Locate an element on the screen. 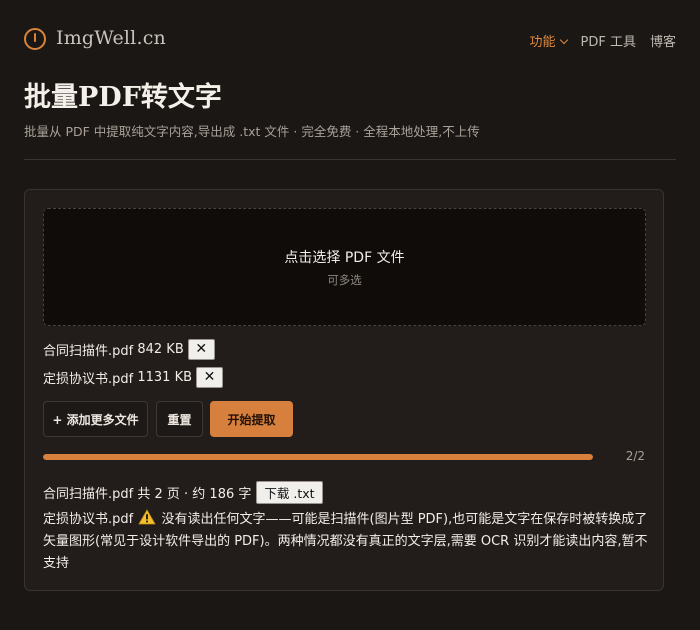  progress-count: 2/2 is located at coordinates (635, 456).